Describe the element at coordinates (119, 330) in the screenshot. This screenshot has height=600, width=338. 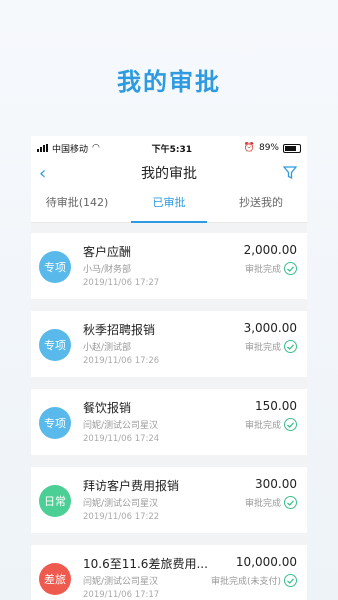
I see `item-title: 秋季招聘报销` at that location.